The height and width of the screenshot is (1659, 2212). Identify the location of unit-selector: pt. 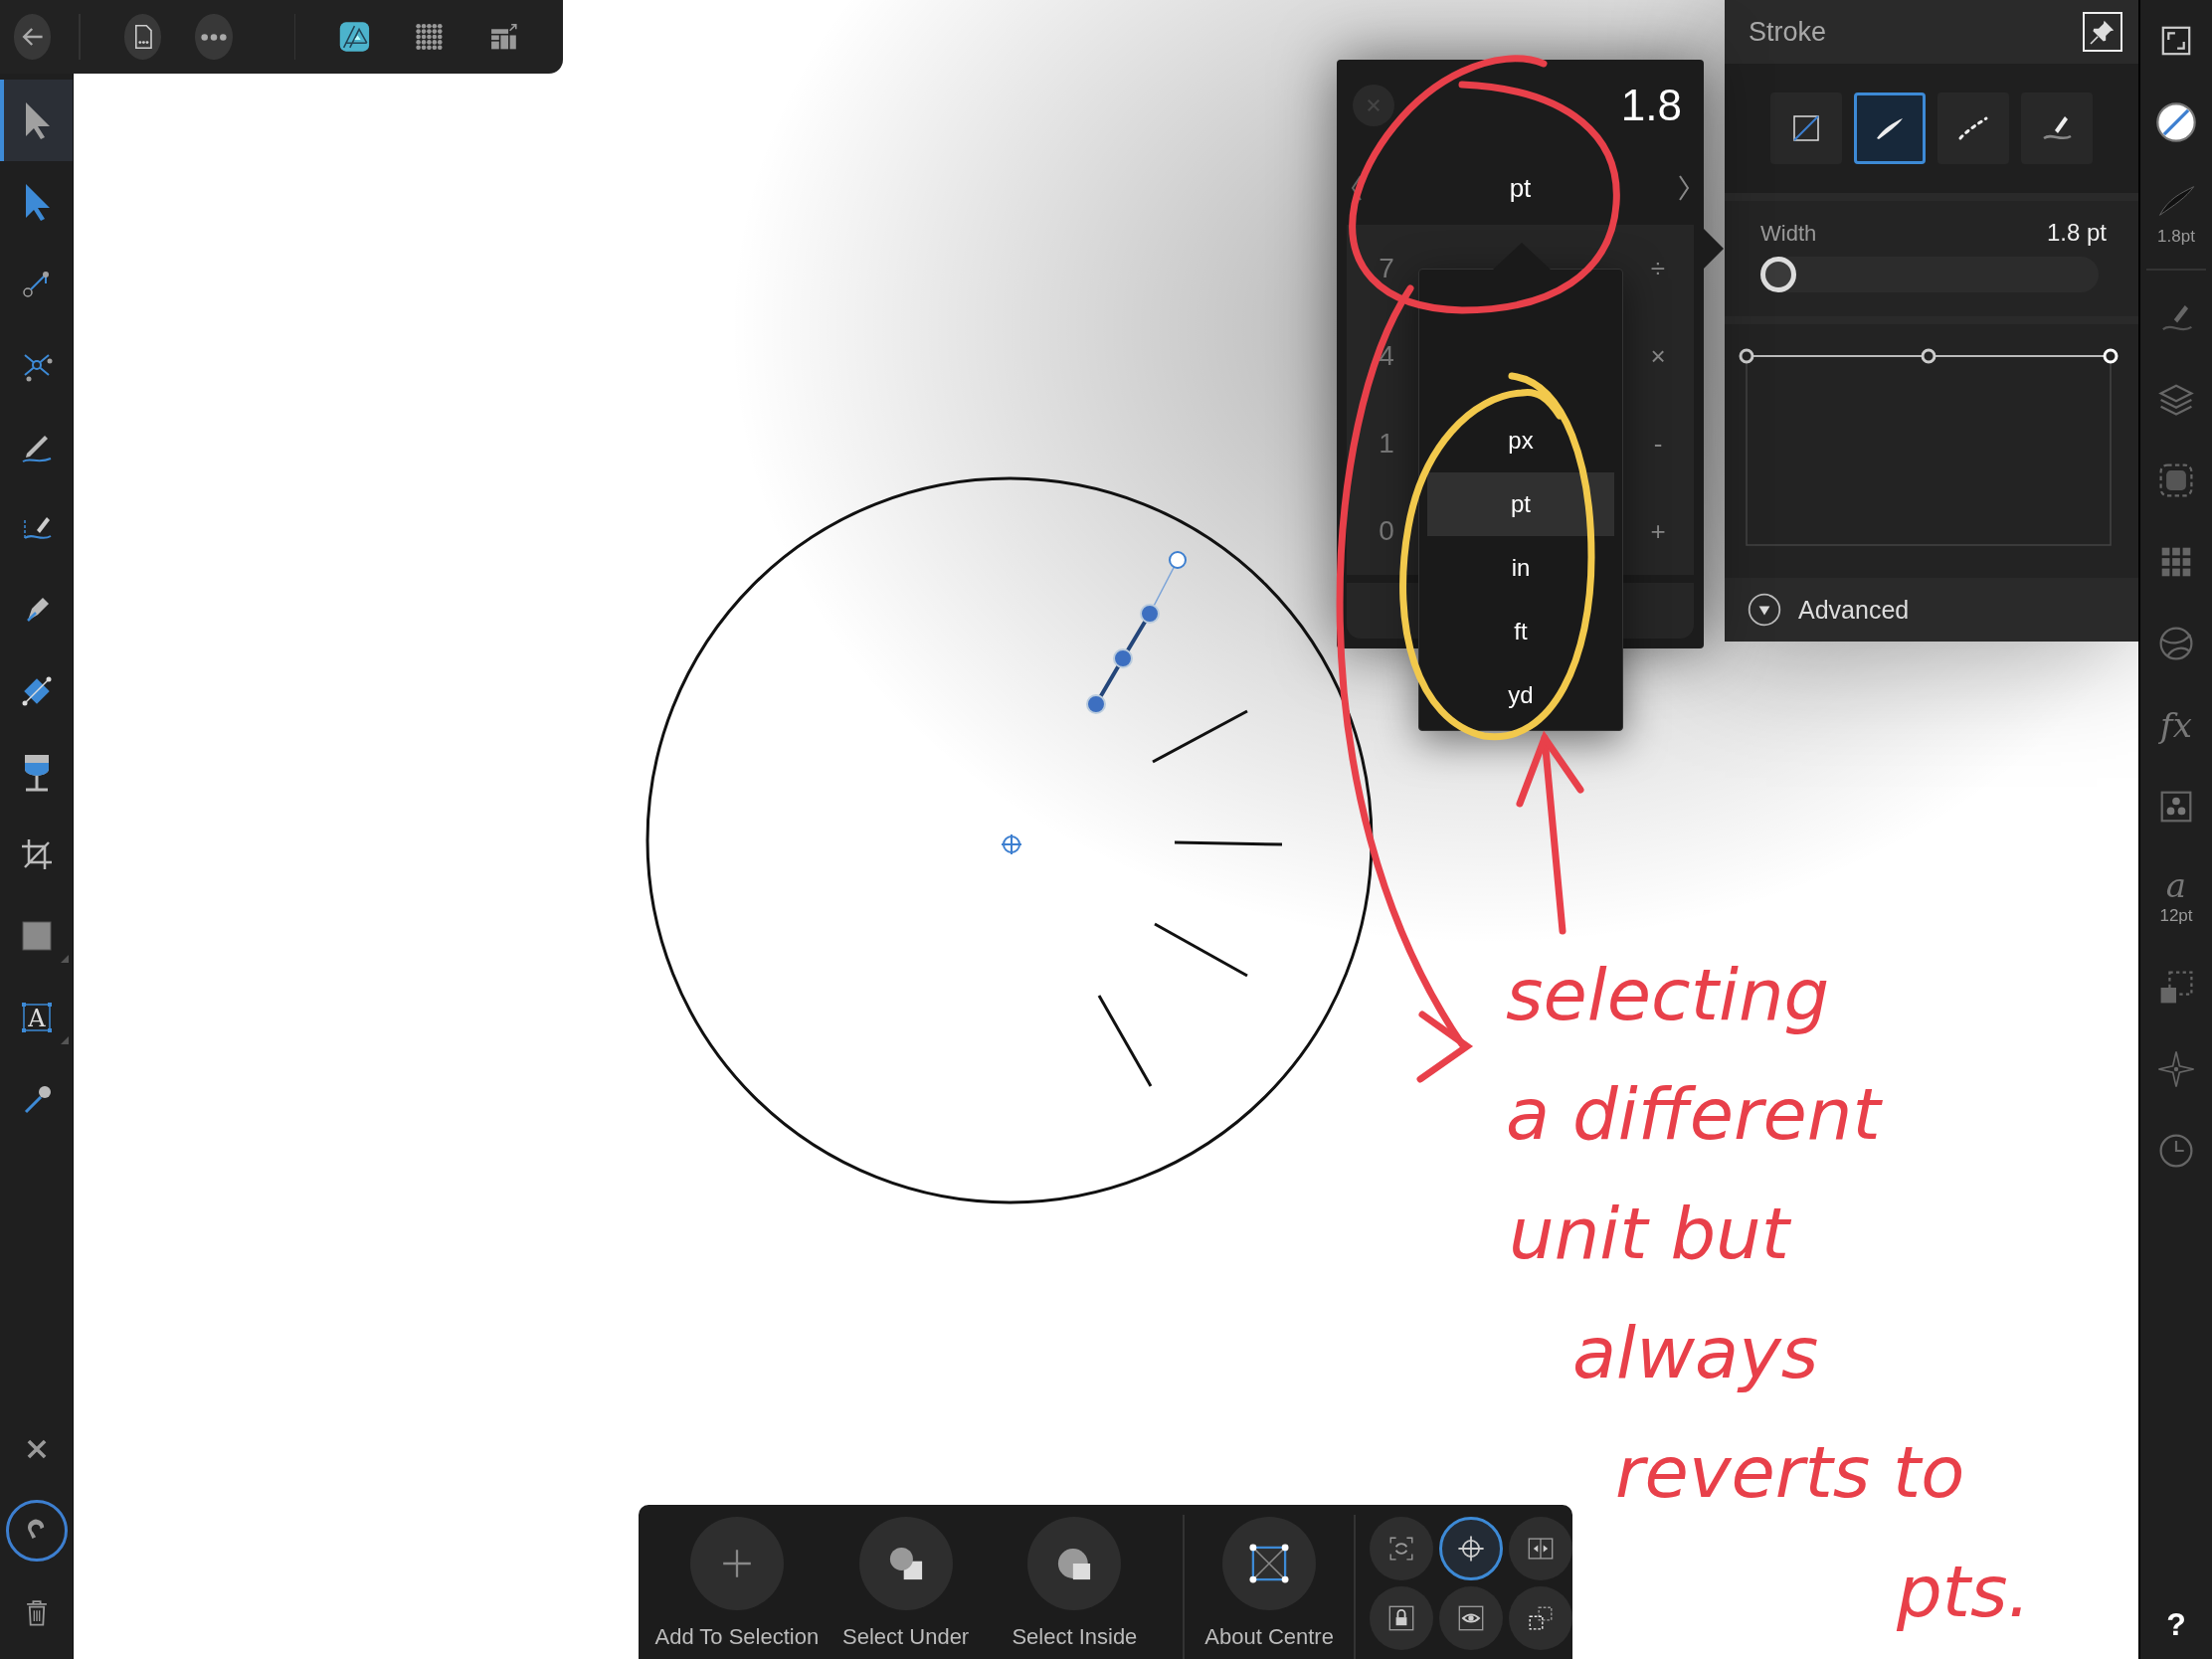
(1520, 188).